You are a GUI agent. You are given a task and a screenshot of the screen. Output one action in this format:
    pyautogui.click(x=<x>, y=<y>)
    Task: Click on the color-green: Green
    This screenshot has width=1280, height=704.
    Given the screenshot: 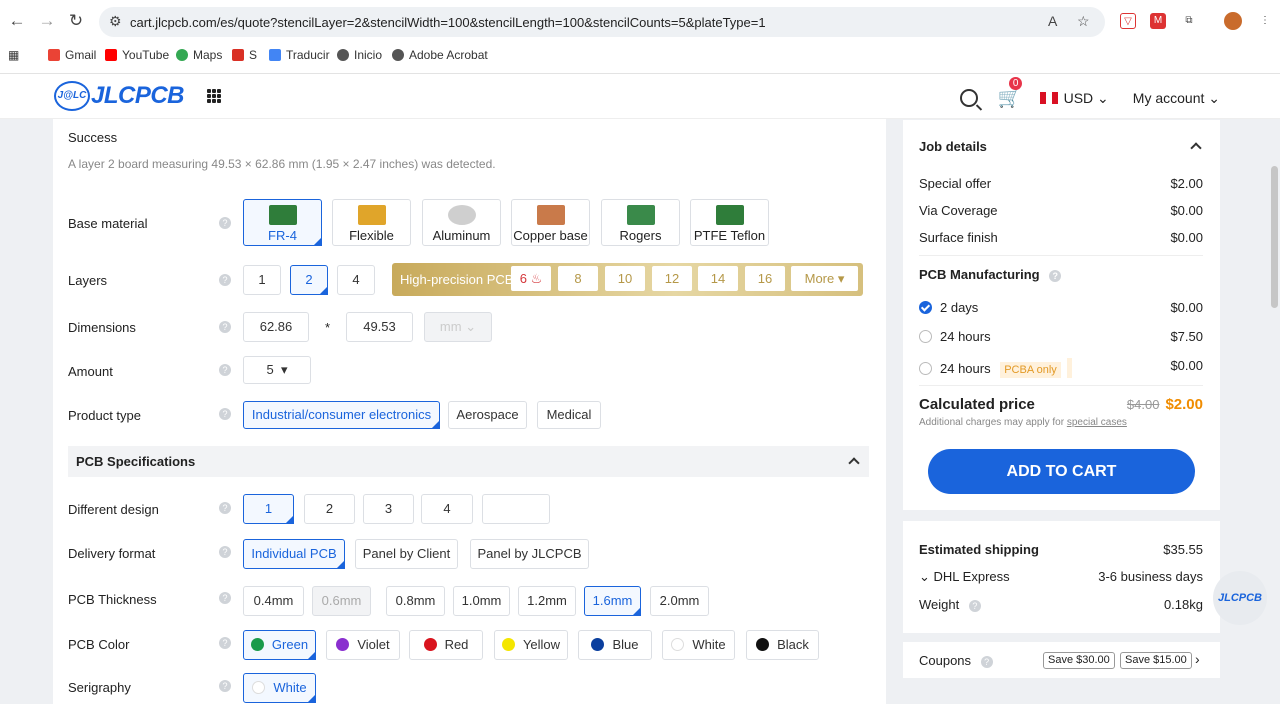 What is the action you would take?
    pyautogui.click(x=279, y=645)
    